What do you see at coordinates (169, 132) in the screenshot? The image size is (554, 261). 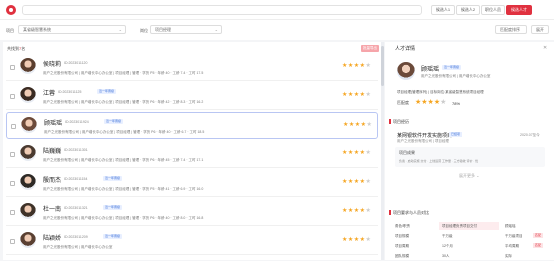 I see `candidate-meta: 管理 · 学历 P6 · 年龄 40 · 工龄 6.7 · 工时 18.5` at bounding box center [169, 132].